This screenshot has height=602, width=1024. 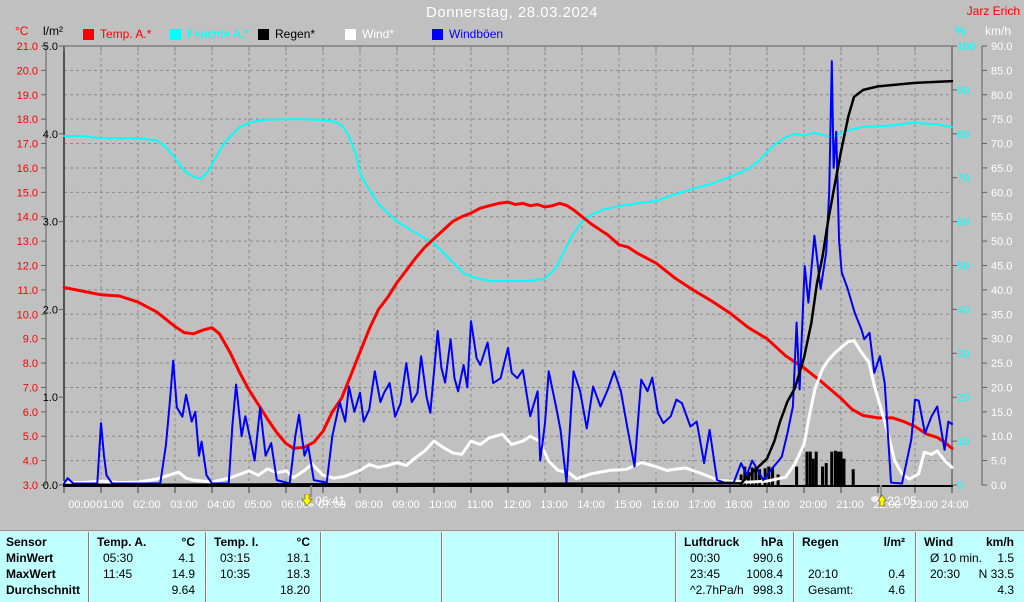 What do you see at coordinates (183, 590) in the screenshot?
I see `cell-value: 9.64` at bounding box center [183, 590].